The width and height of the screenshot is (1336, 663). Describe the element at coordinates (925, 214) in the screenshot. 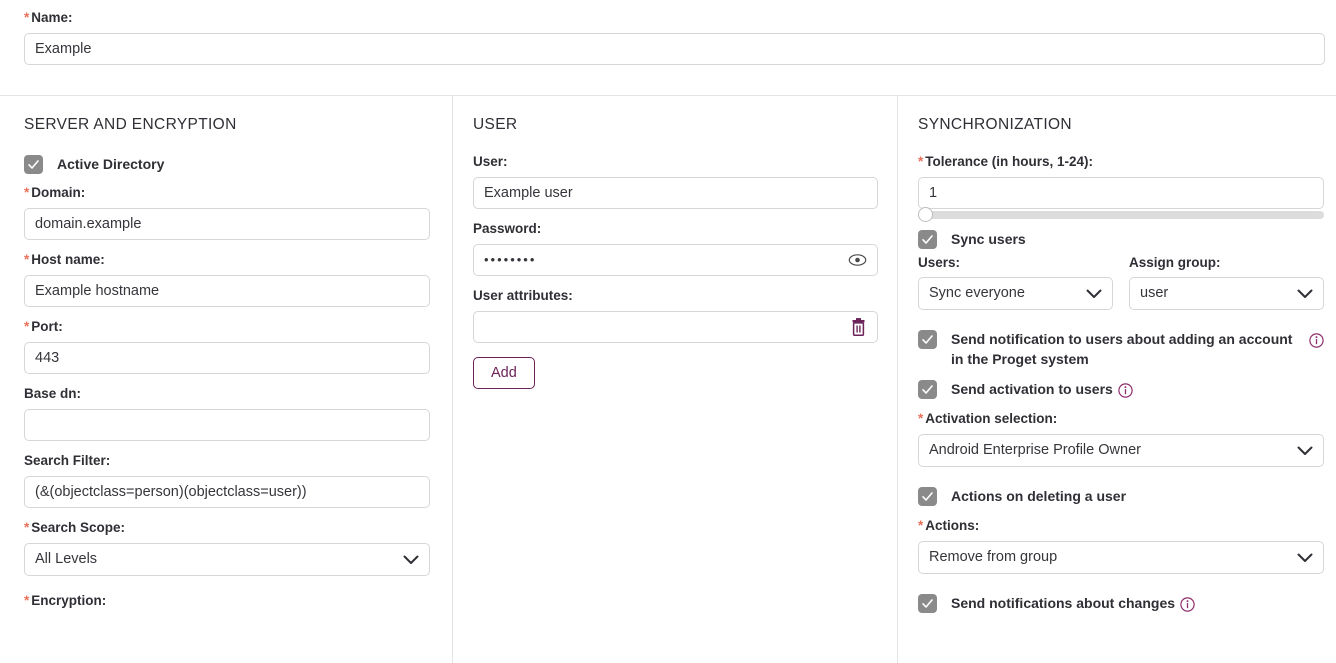

I see `tolerance-slider-thumb` at that location.